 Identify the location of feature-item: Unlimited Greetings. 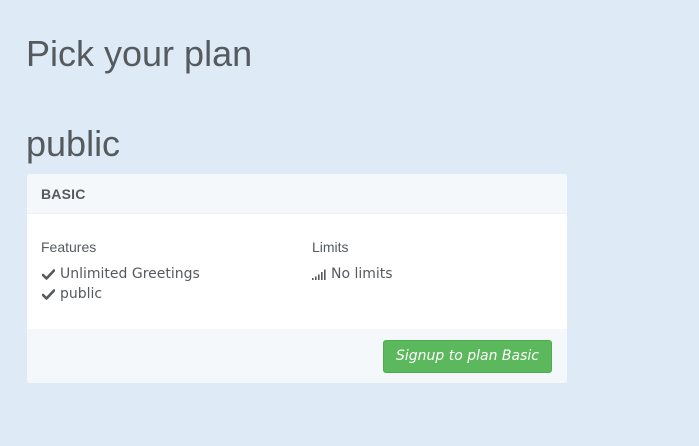
(120, 274).